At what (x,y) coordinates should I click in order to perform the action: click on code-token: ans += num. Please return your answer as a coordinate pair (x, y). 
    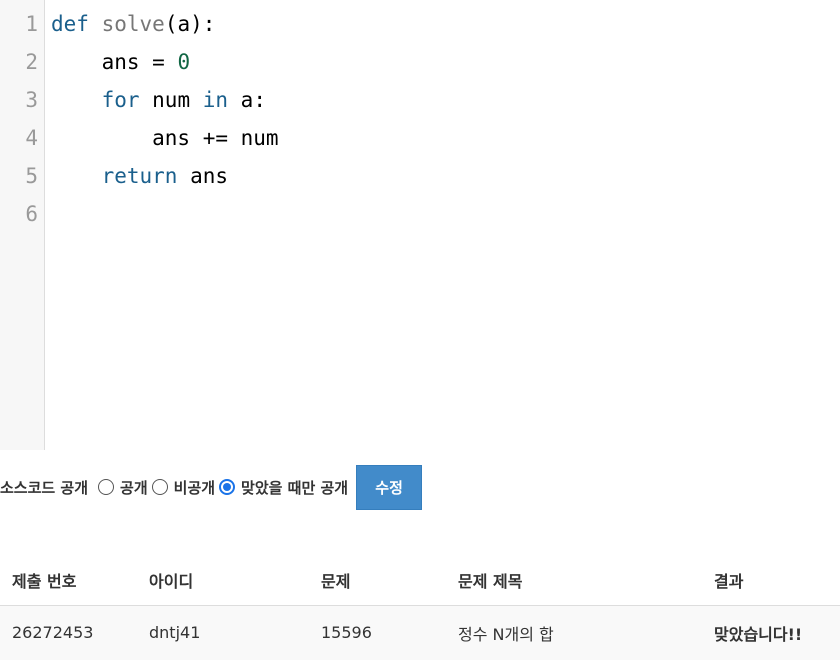
    Looking at the image, I should click on (165, 138).